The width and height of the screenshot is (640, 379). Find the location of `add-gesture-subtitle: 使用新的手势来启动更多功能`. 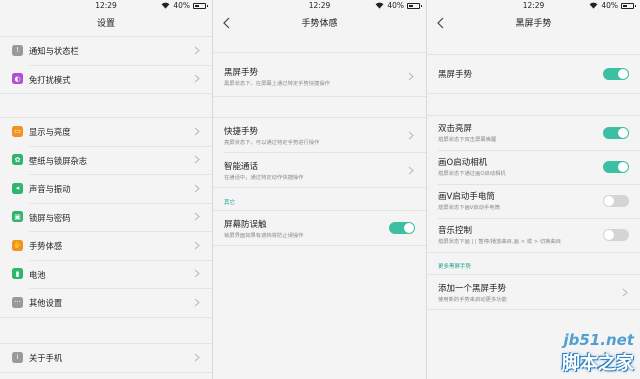

add-gesture-subtitle: 使用新的手势来启动更多功能 is located at coordinates (472, 300).